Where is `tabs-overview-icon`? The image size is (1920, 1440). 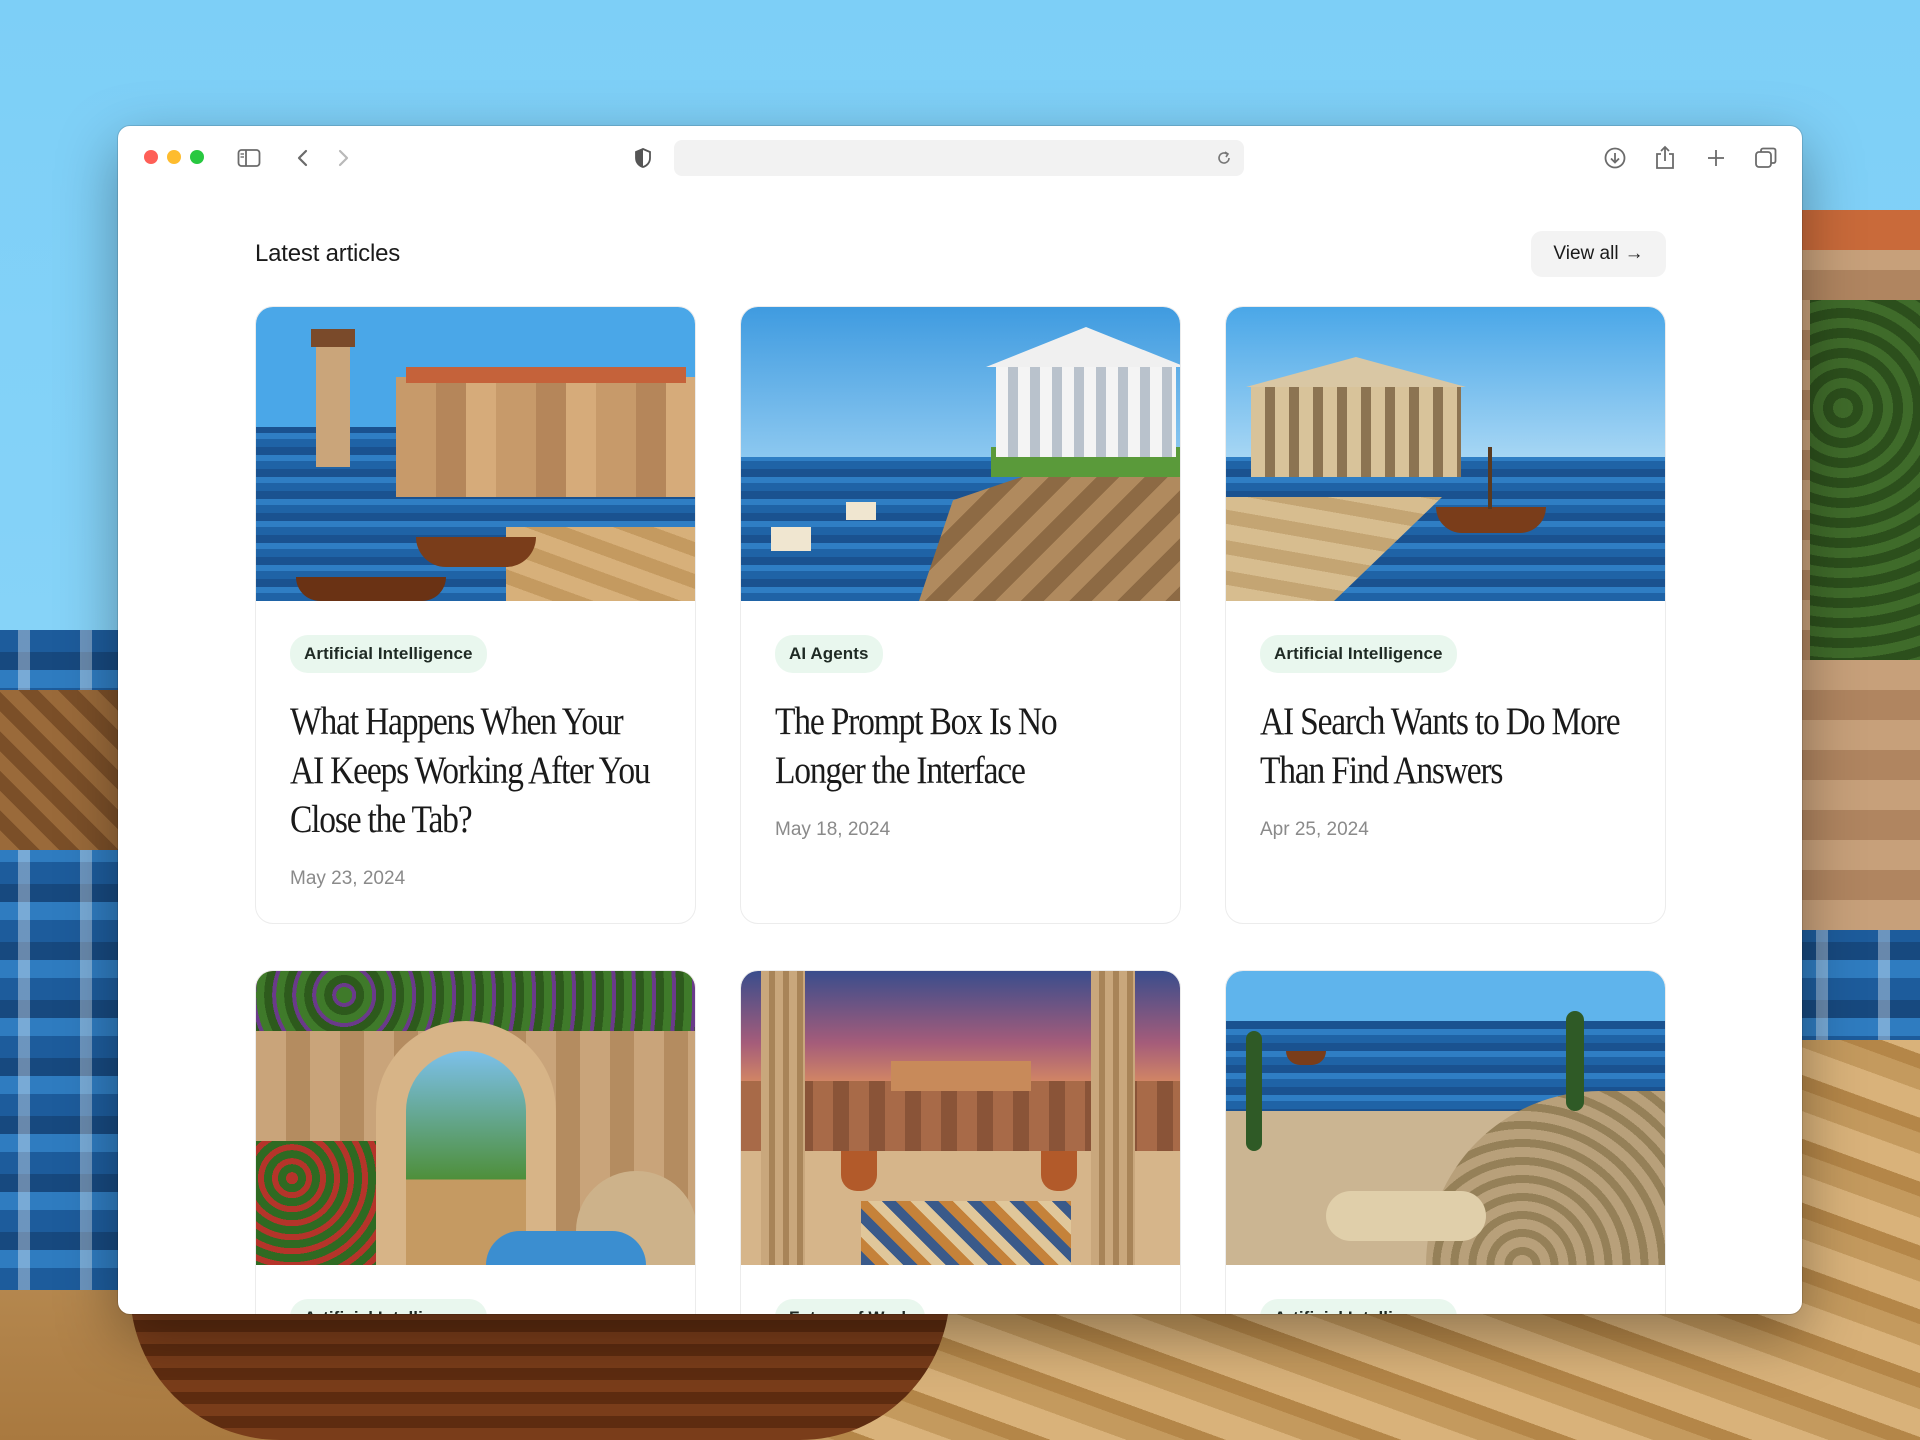
tabs-overview-icon is located at coordinates (1766, 158).